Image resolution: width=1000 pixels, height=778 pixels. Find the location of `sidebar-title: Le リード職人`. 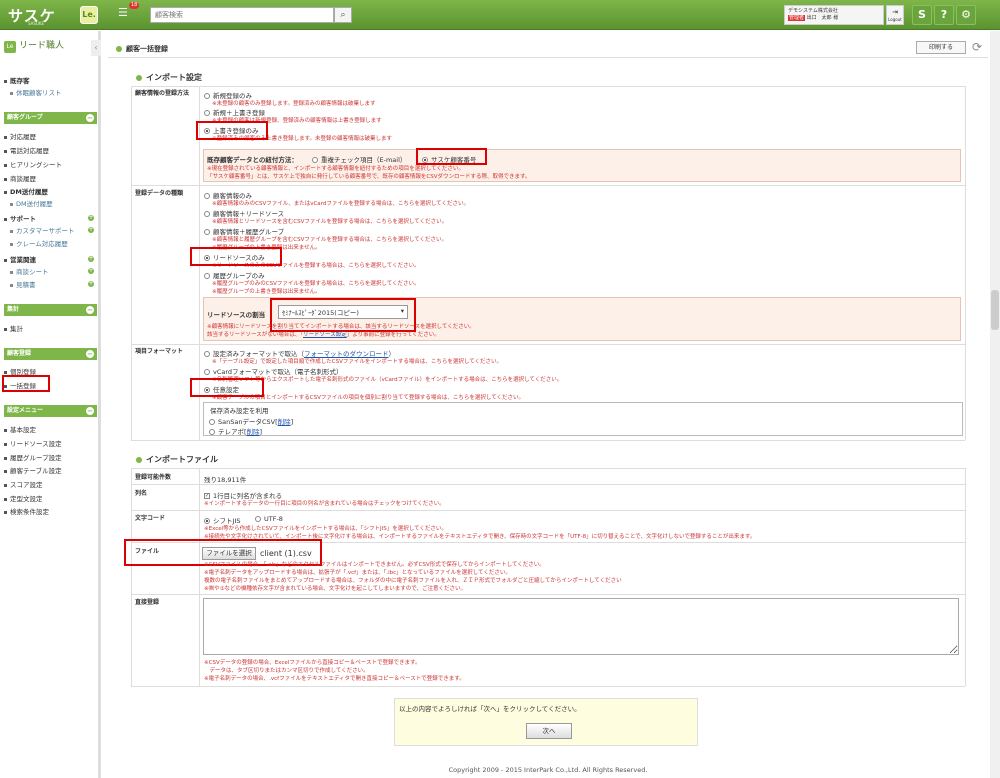

sidebar-title: Le リード職人 is located at coordinates (46, 48).